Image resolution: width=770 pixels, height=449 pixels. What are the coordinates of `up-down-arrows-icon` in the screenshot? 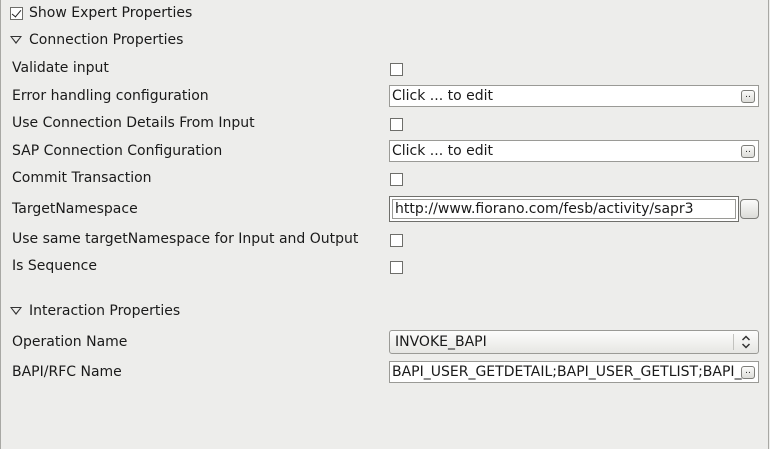 It's located at (746, 342).